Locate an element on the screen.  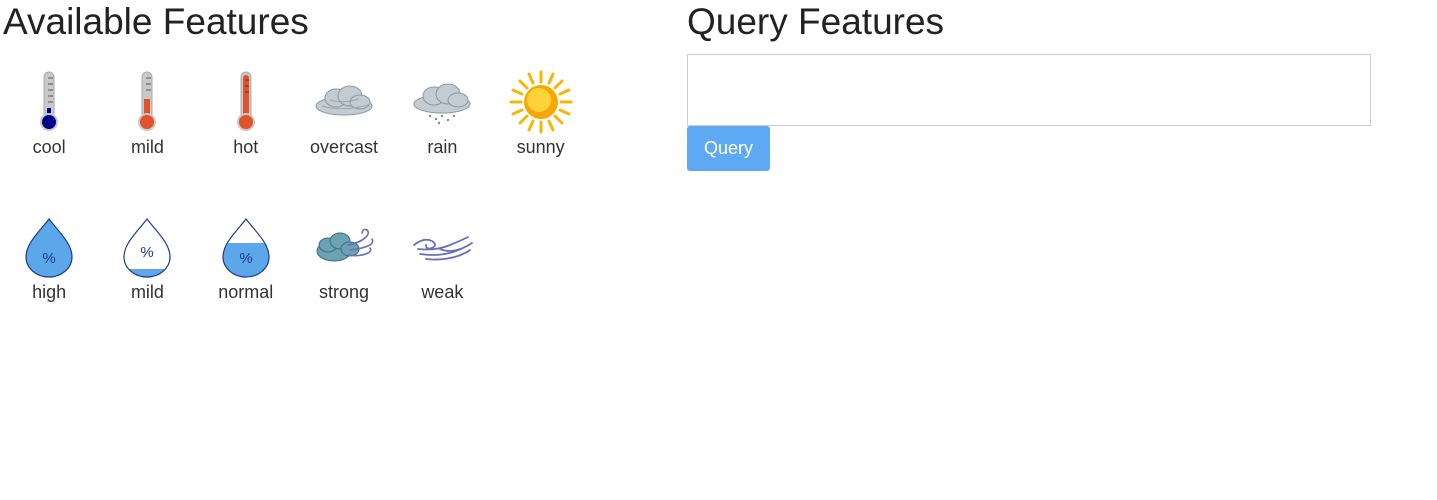
sun-icon is located at coordinates (541, 102).